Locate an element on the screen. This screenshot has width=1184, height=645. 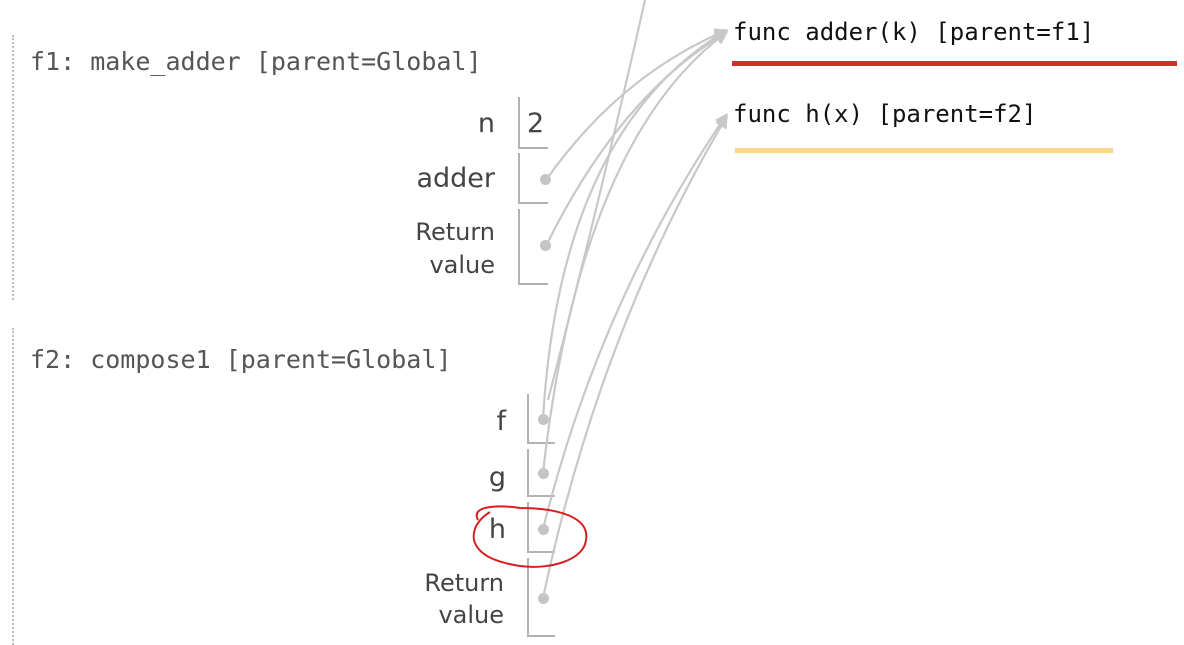
arrow-g is located at coordinates (635, 252).